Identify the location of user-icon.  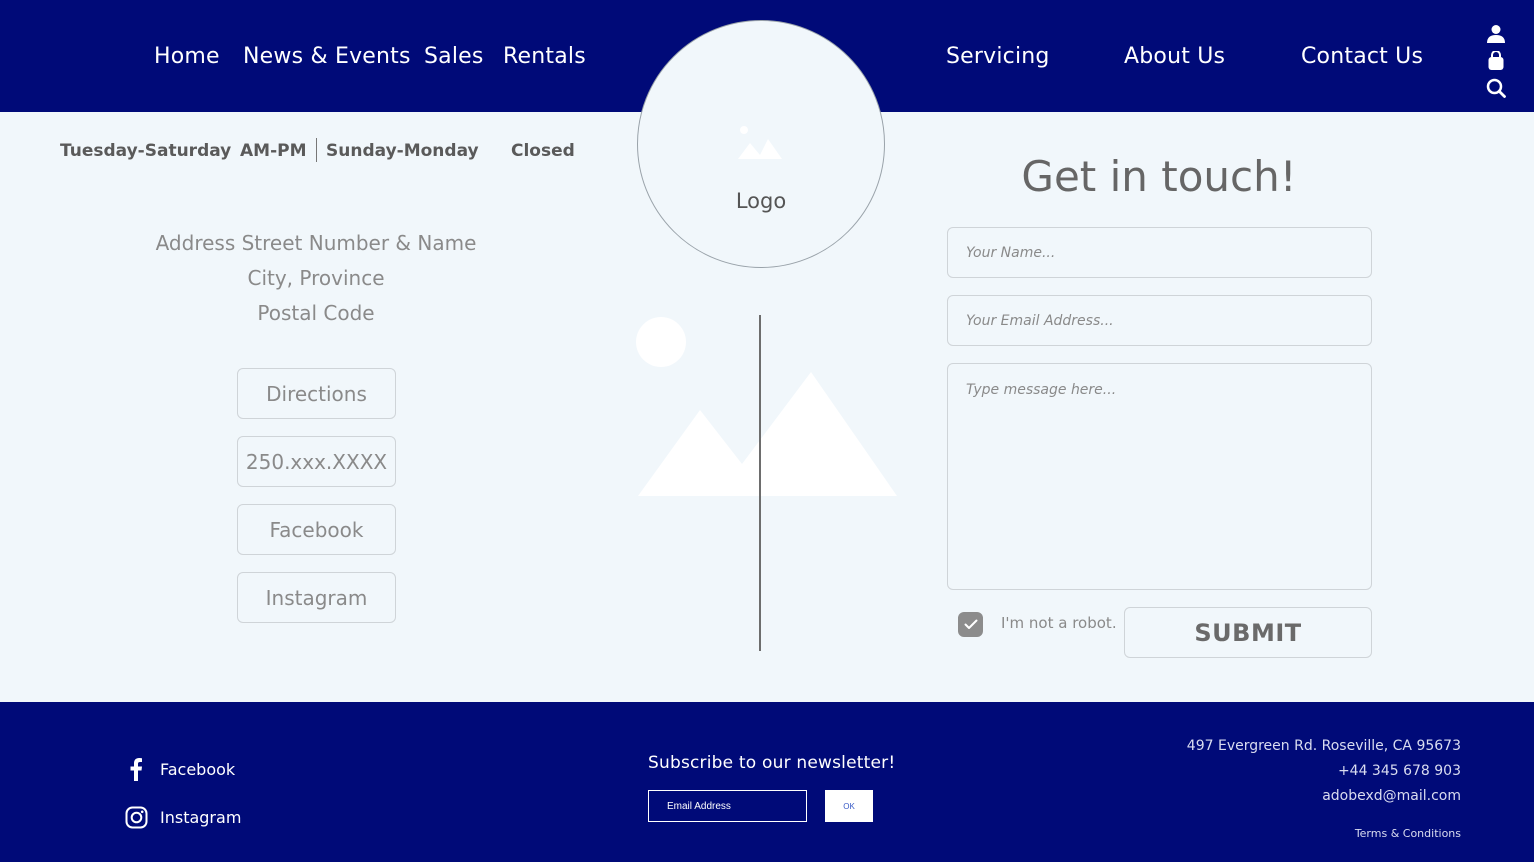
(1496, 34).